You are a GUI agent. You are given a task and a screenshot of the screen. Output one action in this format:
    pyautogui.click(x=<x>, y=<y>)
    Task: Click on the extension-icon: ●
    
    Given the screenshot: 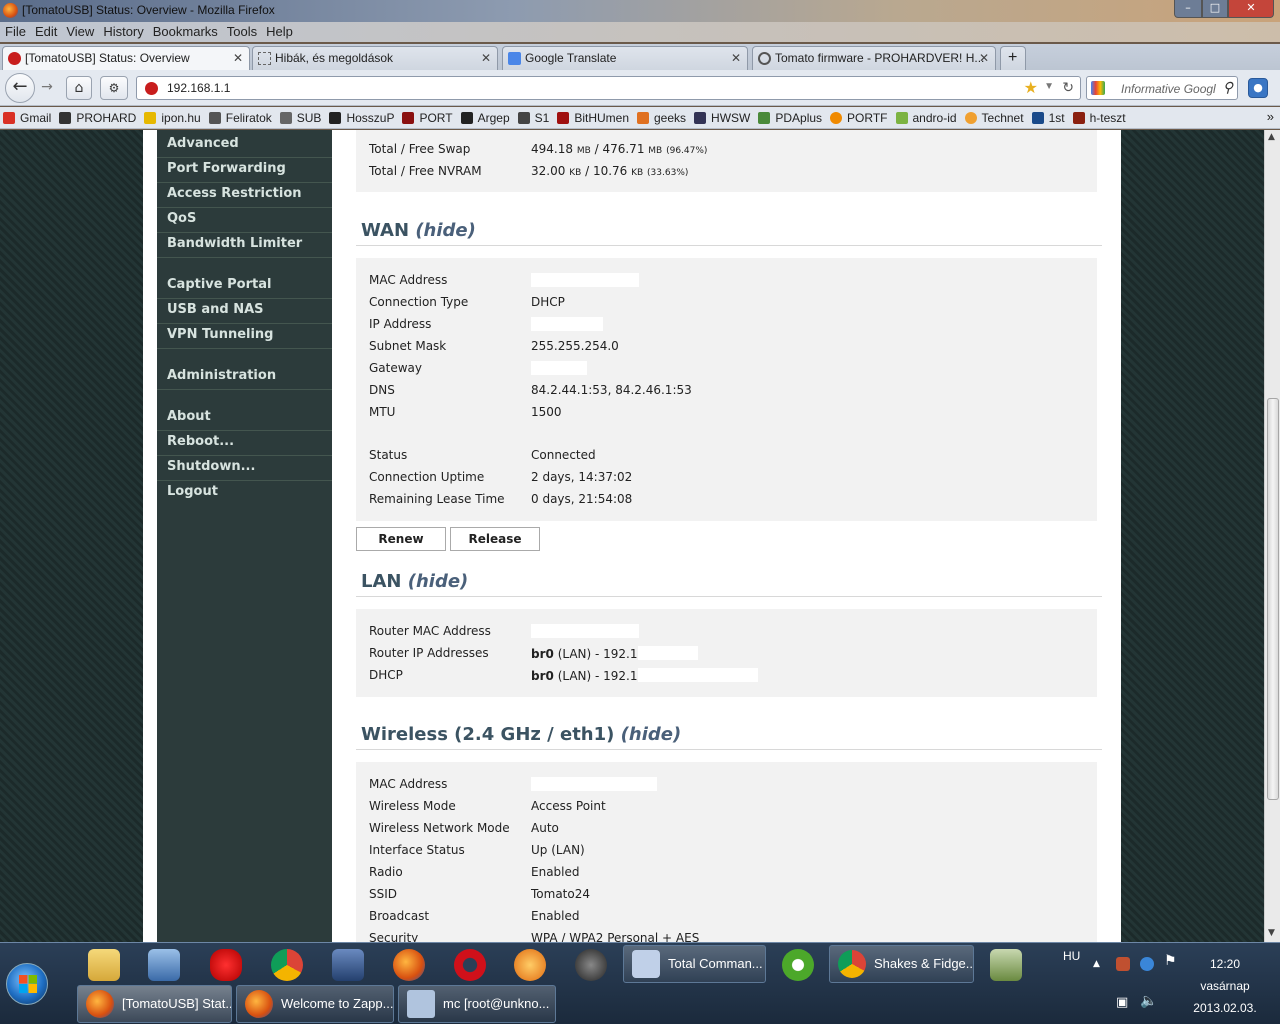 What is the action you would take?
    pyautogui.click(x=1258, y=88)
    